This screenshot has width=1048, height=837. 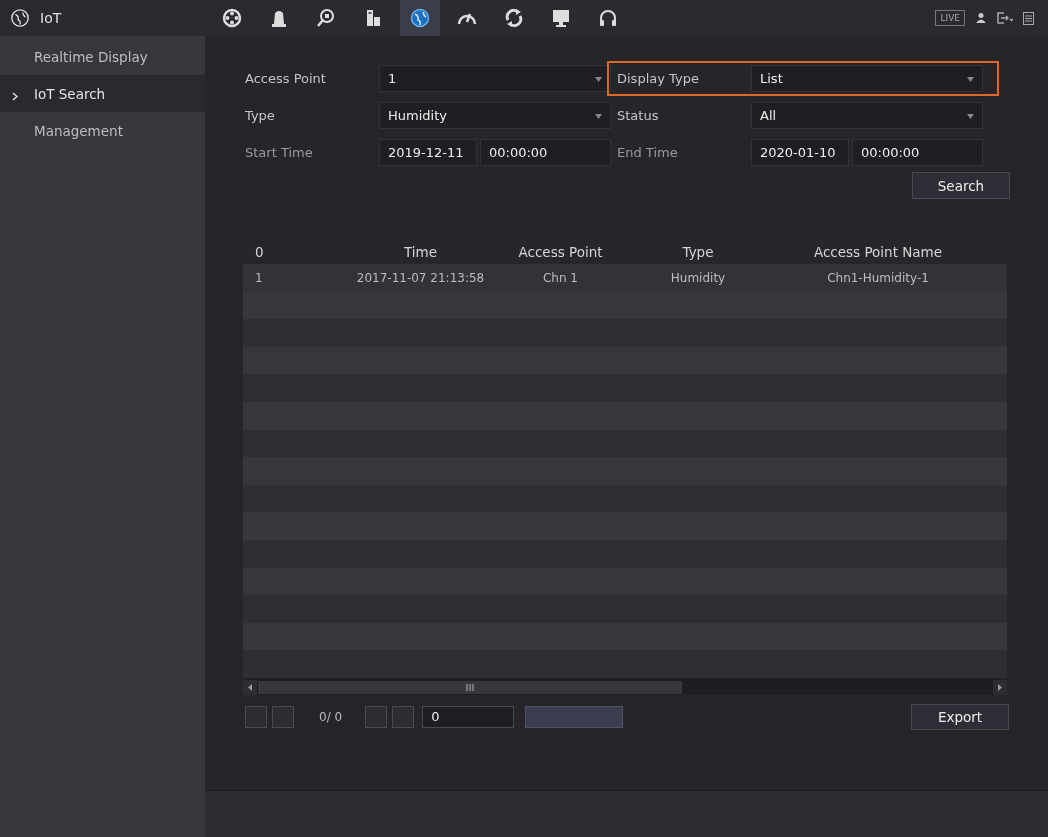 I want to click on toolbar-tab, so click(x=420, y=18).